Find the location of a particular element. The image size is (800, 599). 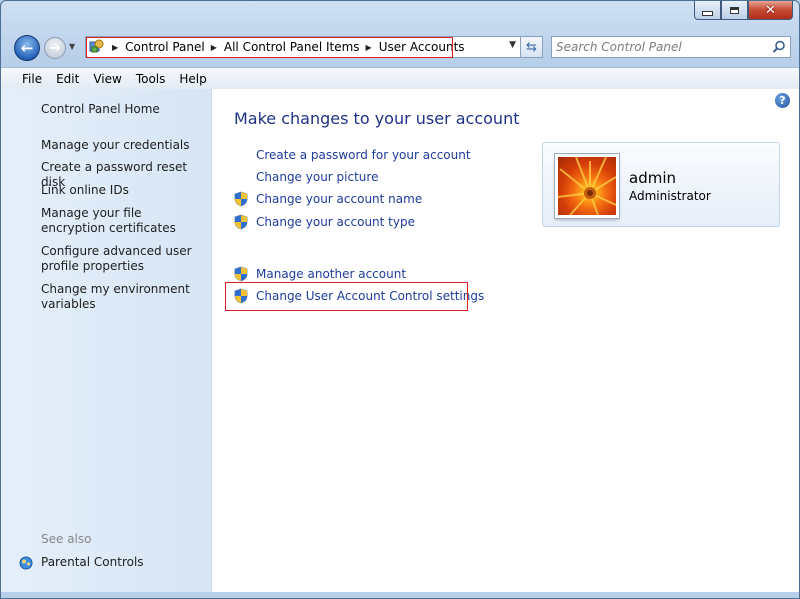

control-panel-home-link: Control Panel Home is located at coordinates (123, 109).